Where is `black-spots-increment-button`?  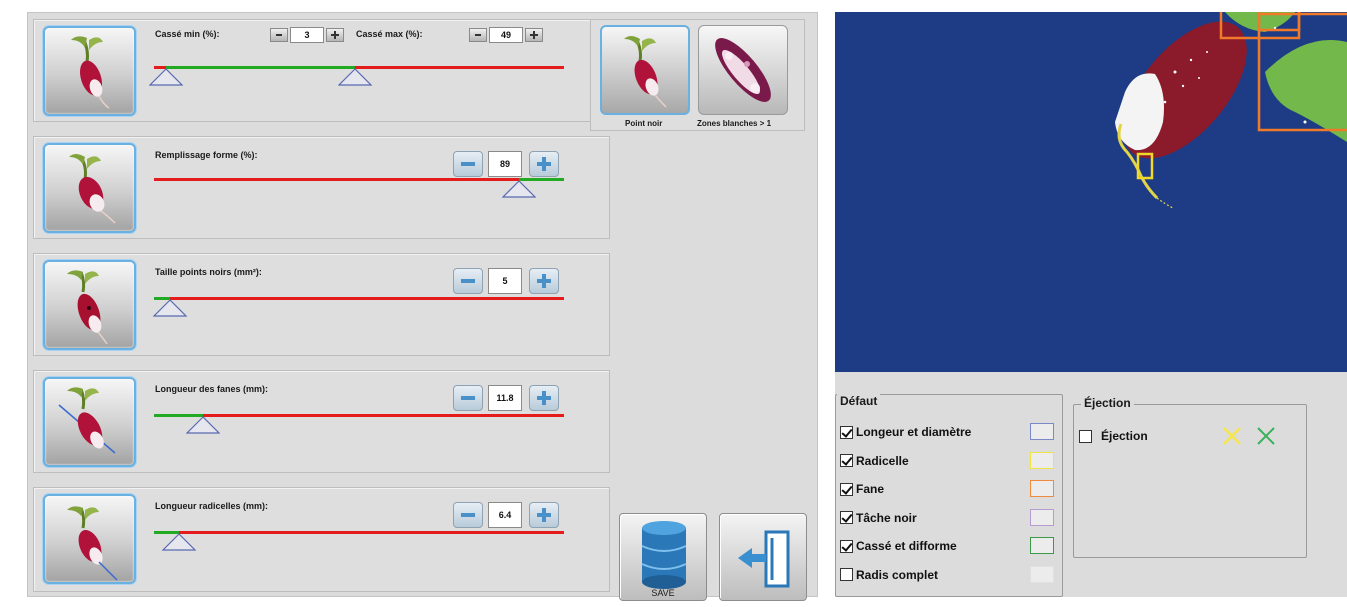
black-spots-increment-button is located at coordinates (544, 281).